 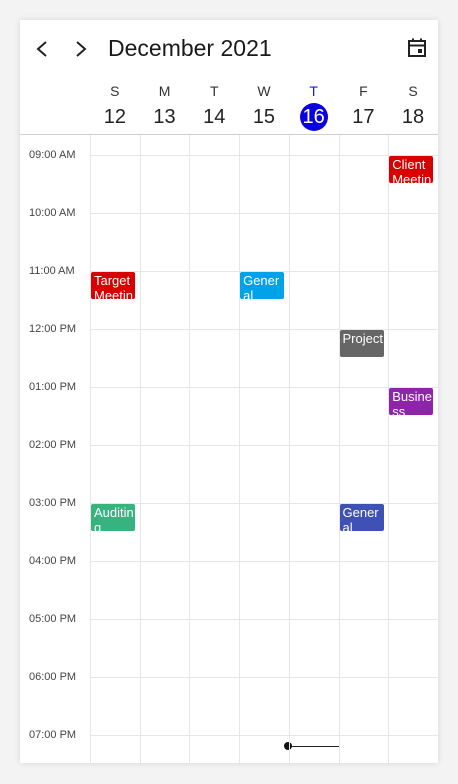 What do you see at coordinates (214, 117) in the screenshot?
I see `day-number: 14` at bounding box center [214, 117].